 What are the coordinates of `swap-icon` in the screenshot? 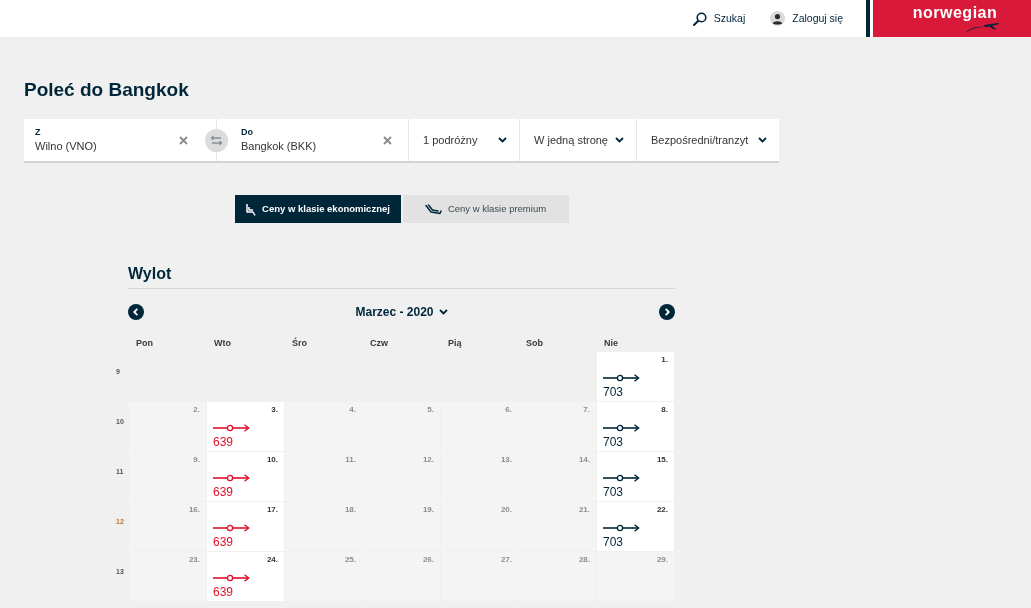 It's located at (216, 140).